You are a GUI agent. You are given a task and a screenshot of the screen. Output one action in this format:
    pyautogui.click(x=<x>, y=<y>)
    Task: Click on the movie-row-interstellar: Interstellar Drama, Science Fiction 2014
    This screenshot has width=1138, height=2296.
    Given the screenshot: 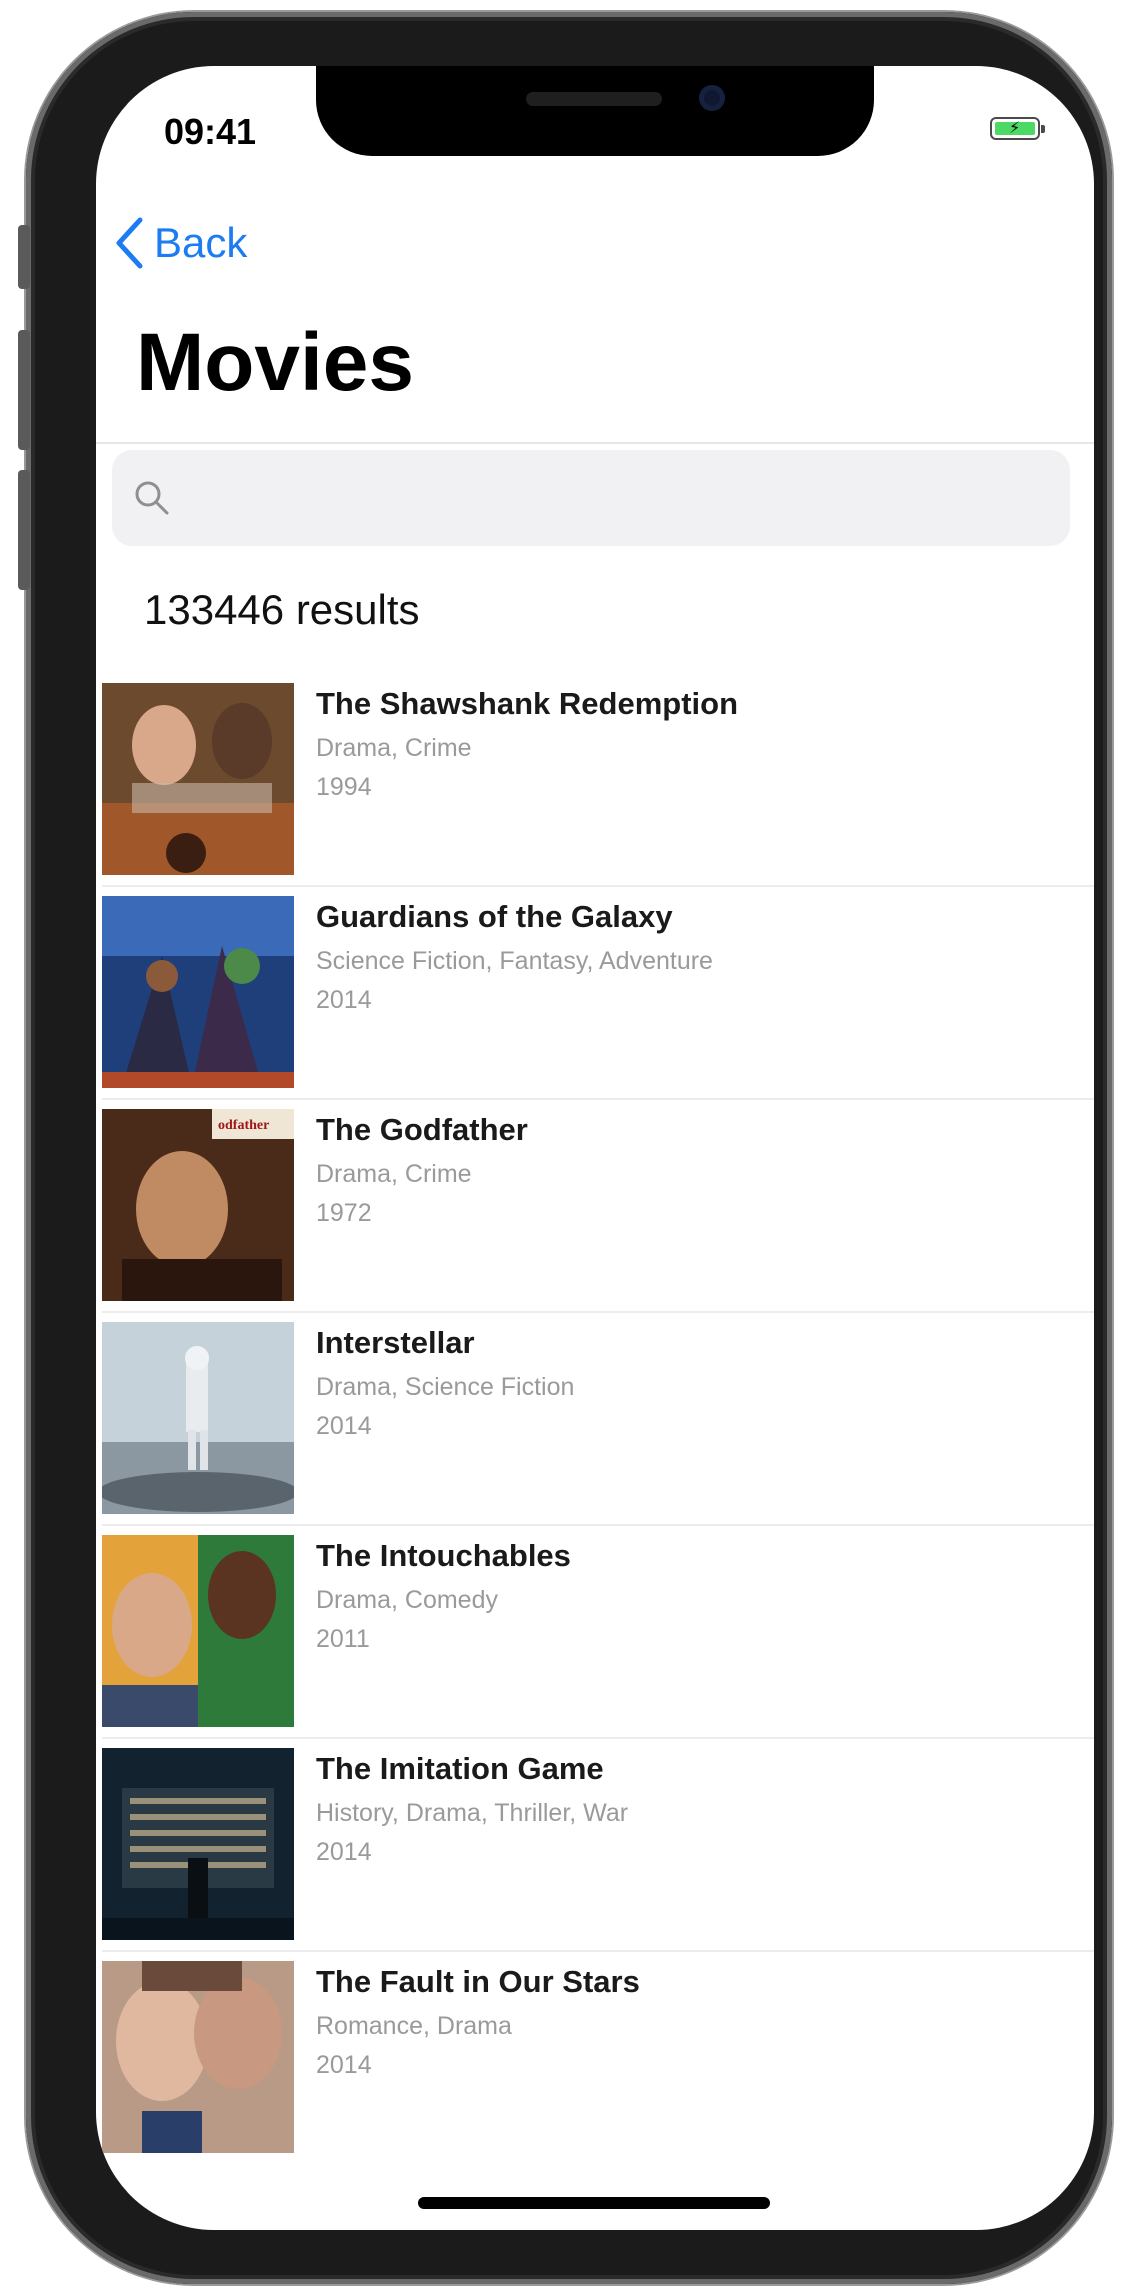 What is the action you would take?
    pyautogui.click(x=598, y=1419)
    